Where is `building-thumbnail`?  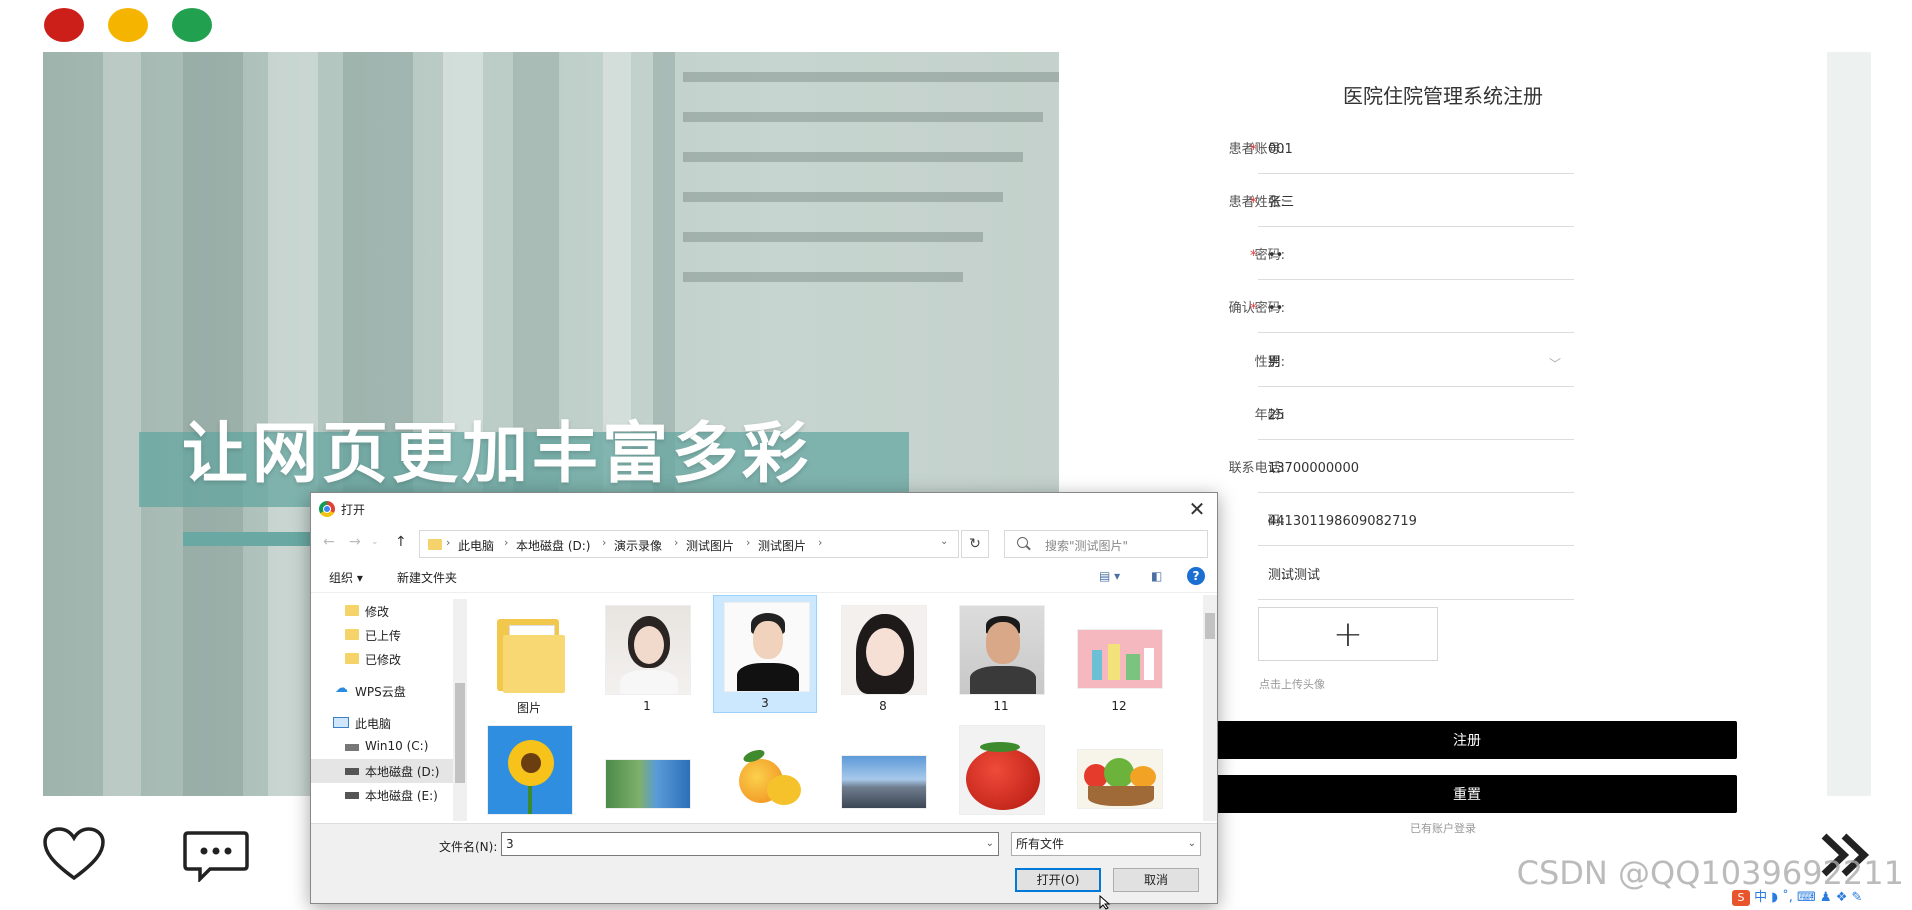 building-thumbnail is located at coordinates (648, 784).